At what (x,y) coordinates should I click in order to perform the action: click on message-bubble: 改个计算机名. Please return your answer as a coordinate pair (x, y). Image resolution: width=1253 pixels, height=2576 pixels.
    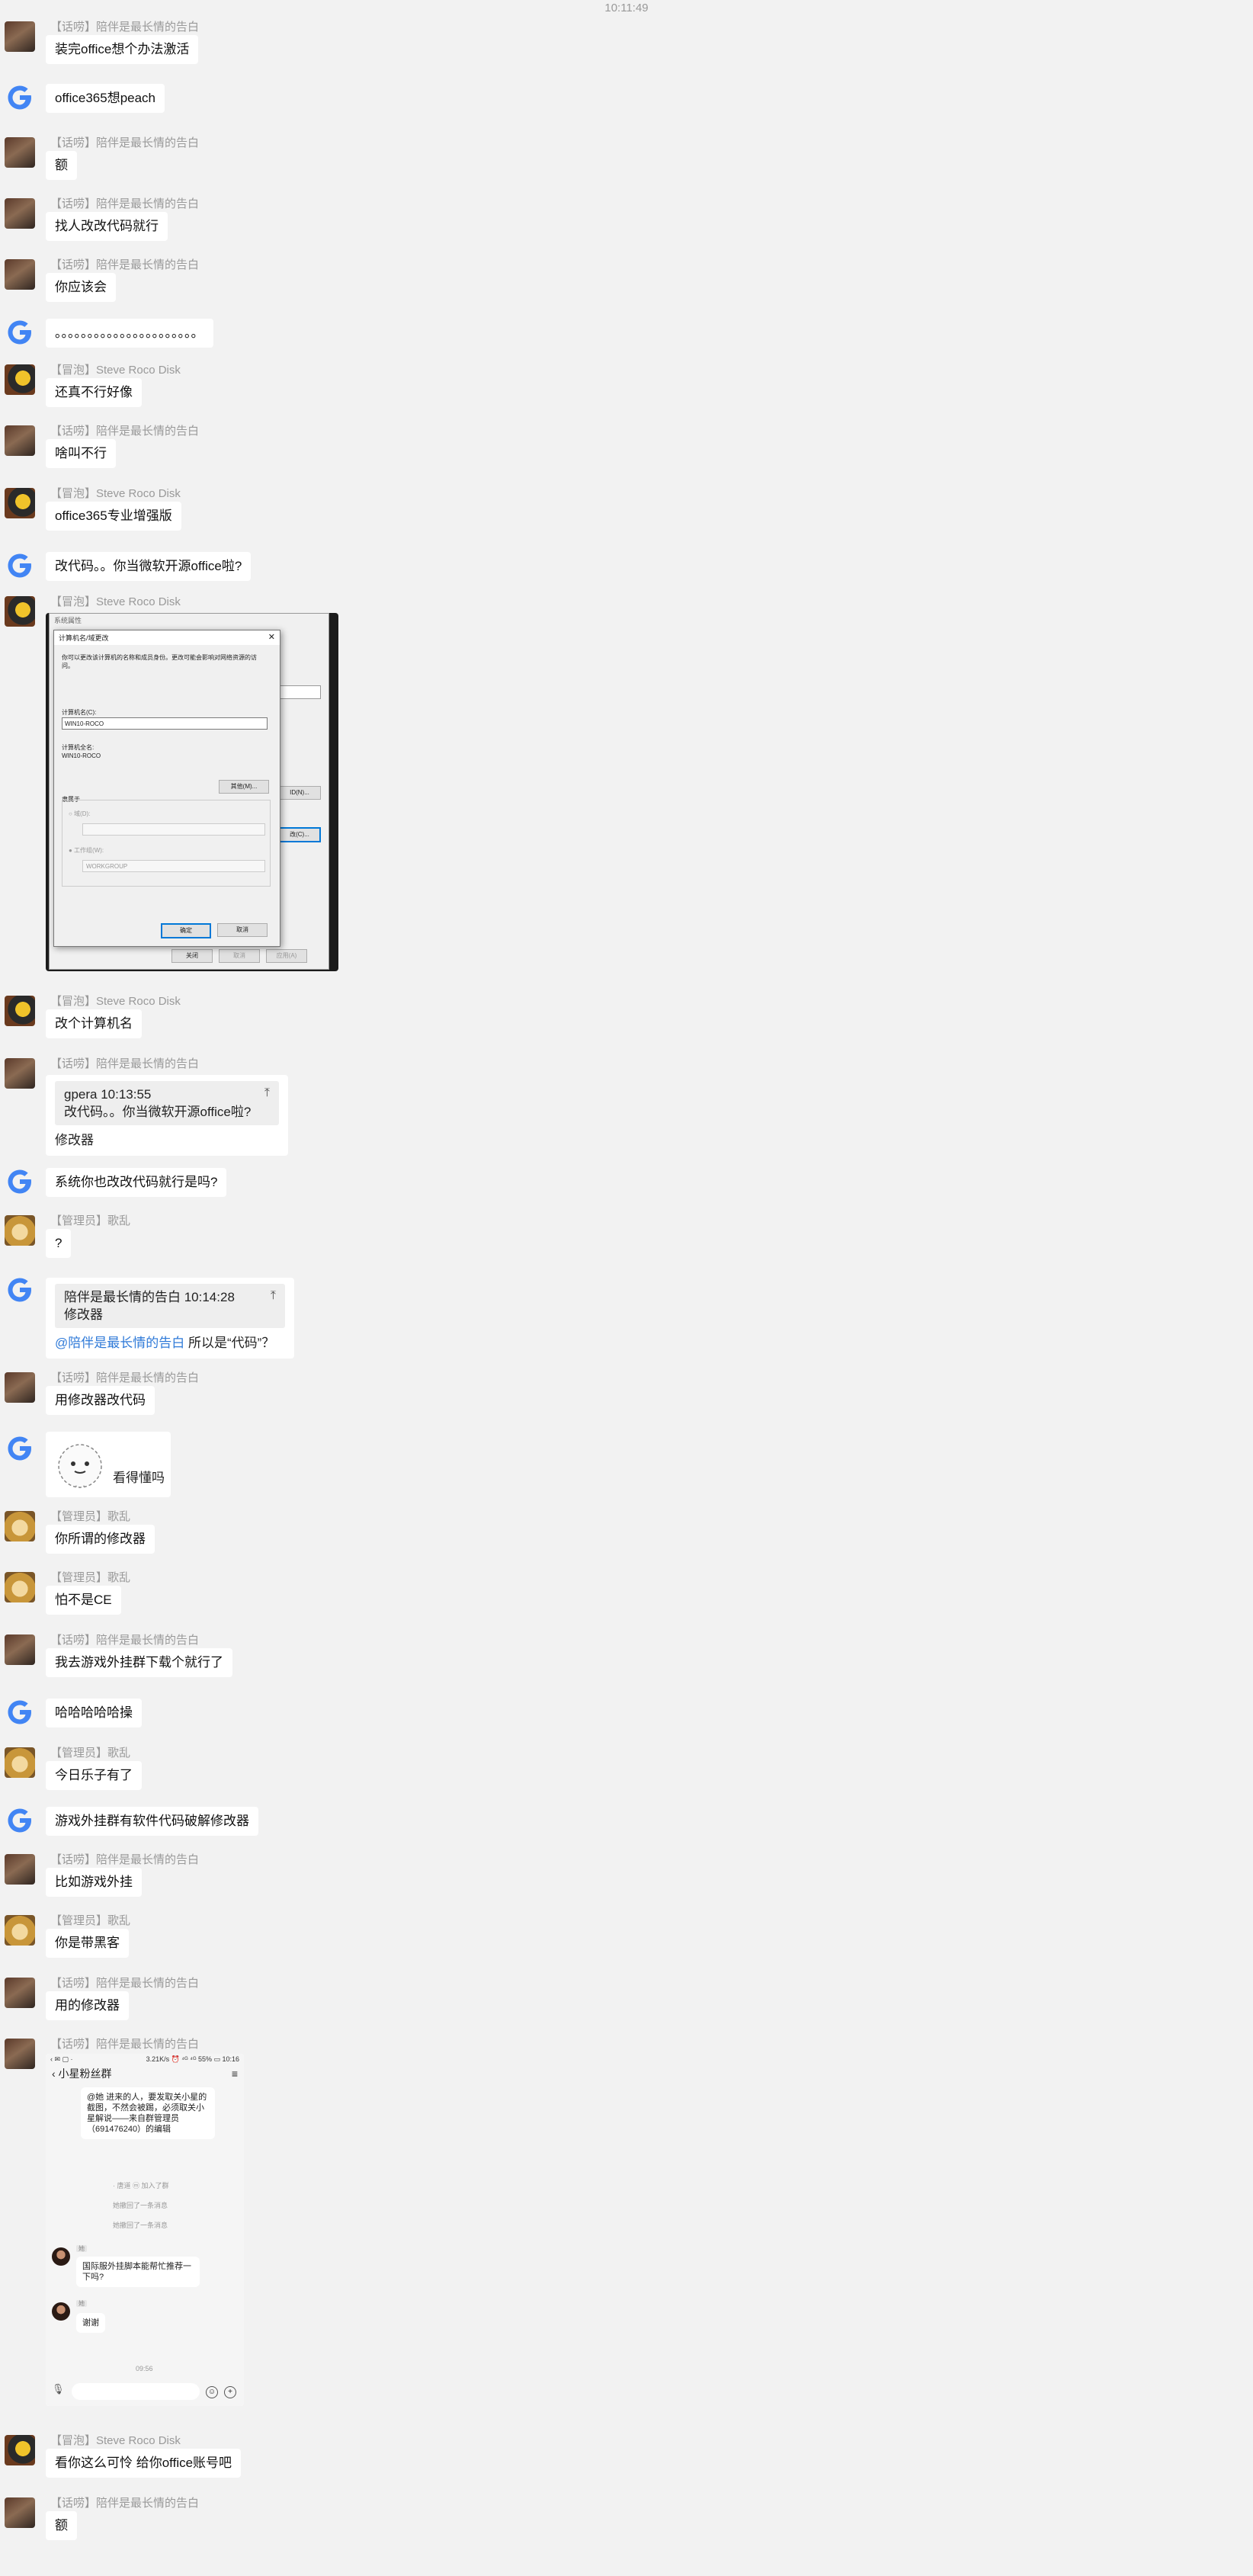
    Looking at the image, I should click on (94, 1023).